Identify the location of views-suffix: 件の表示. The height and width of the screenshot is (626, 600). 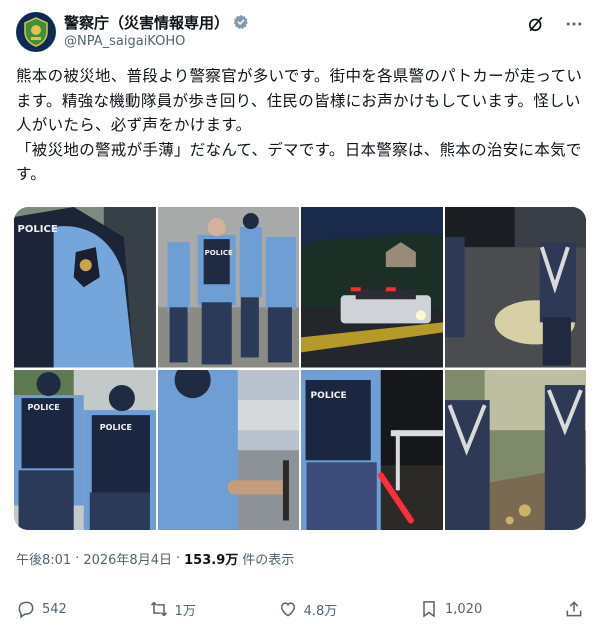
(268, 560).